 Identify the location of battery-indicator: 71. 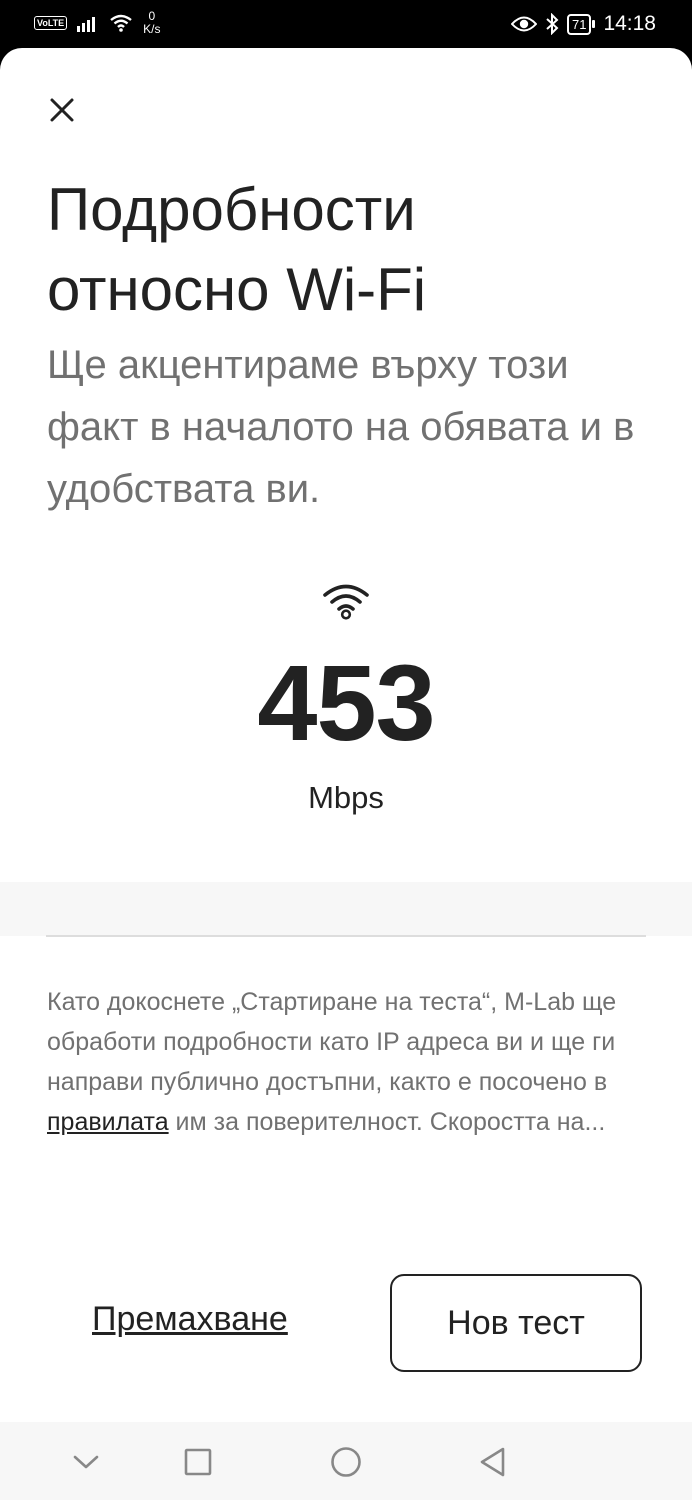
(581, 24).